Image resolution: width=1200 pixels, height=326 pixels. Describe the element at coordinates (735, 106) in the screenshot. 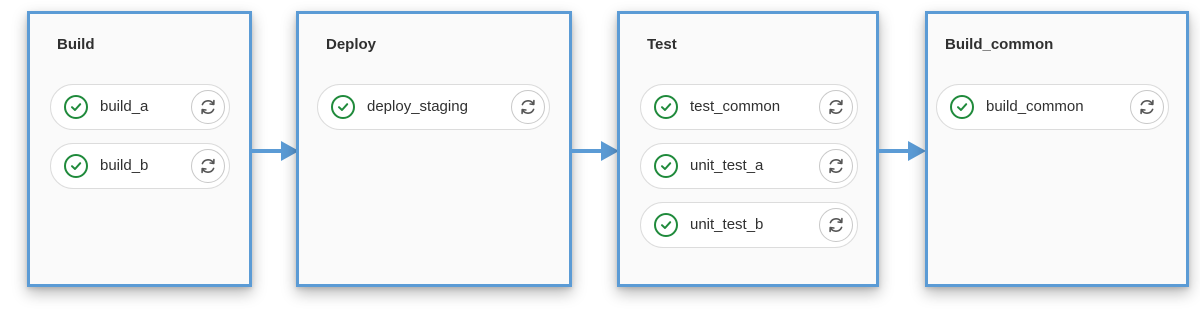

I see `job-name: test_common` at that location.